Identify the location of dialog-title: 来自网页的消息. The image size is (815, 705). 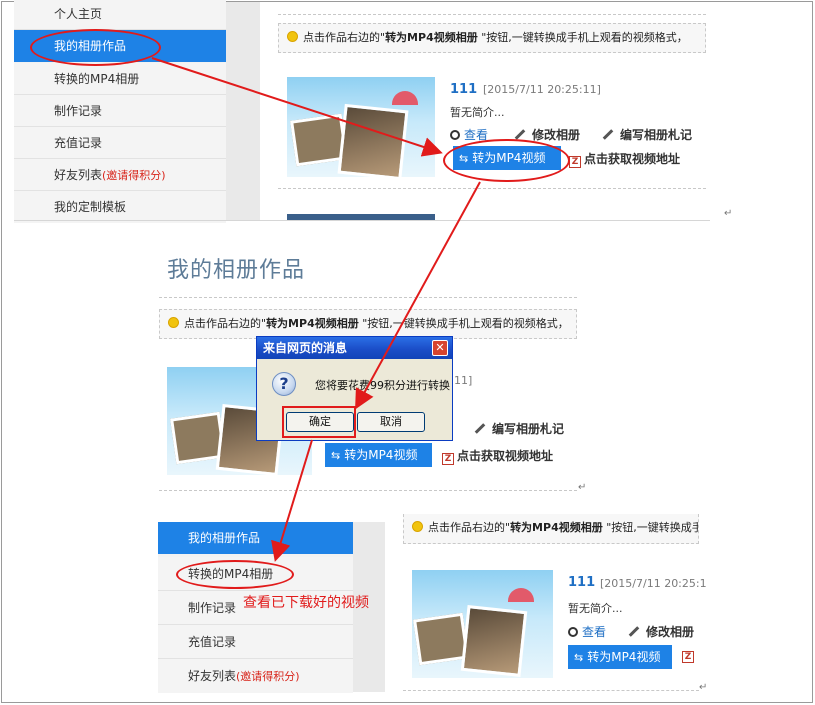
(305, 348).